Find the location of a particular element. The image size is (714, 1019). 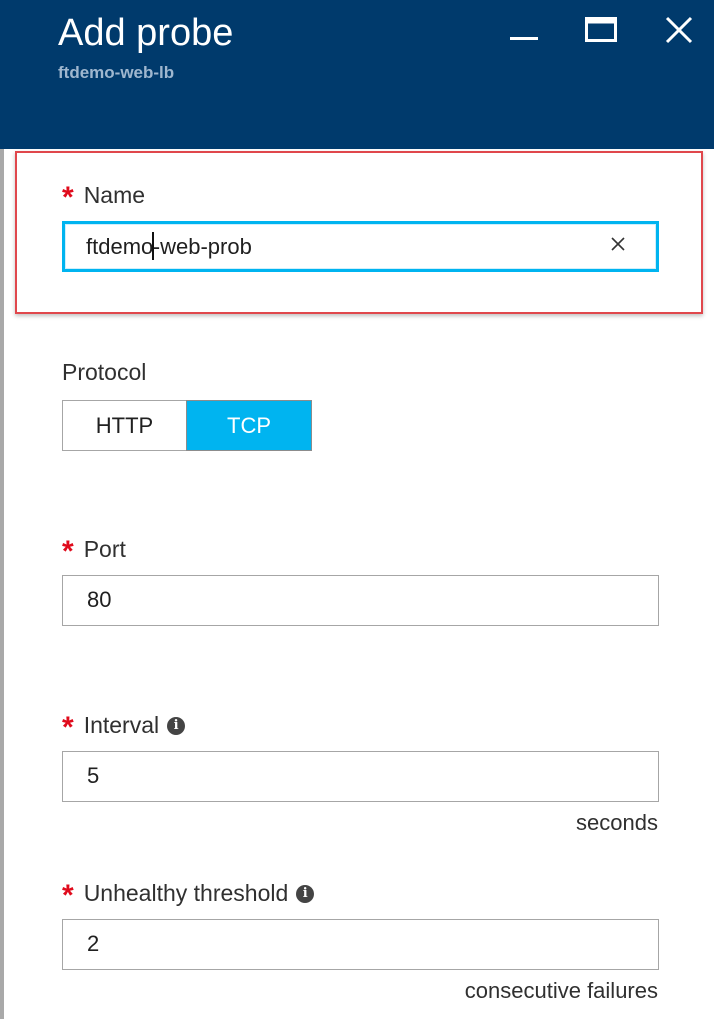

interval-input: 5 is located at coordinates (360, 776).